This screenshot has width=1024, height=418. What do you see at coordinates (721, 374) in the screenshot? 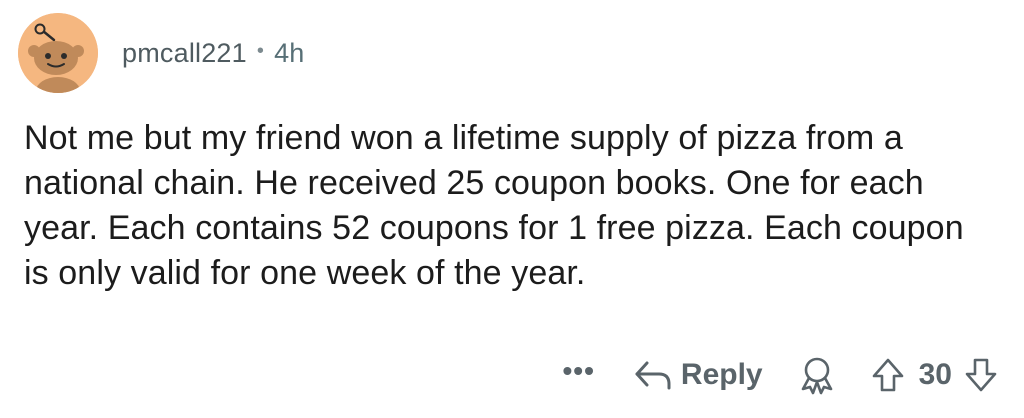
I see `reply-label: Reply` at bounding box center [721, 374].